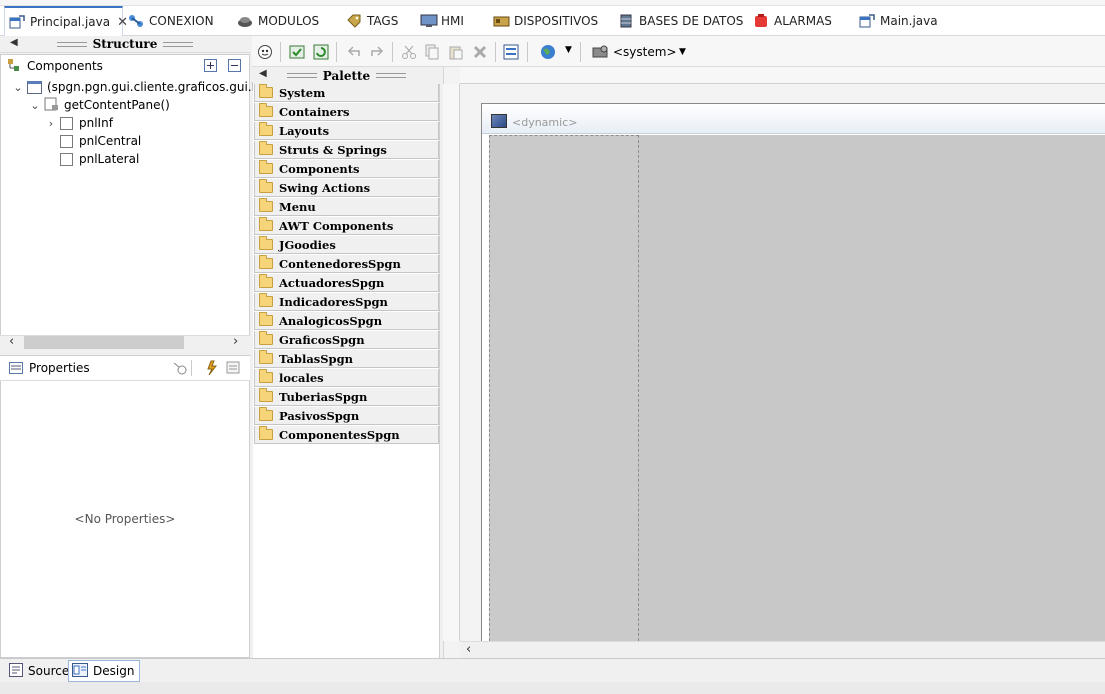 This screenshot has height=694, width=1105. Describe the element at coordinates (211, 369) in the screenshot. I see `show-events-icon` at that location.